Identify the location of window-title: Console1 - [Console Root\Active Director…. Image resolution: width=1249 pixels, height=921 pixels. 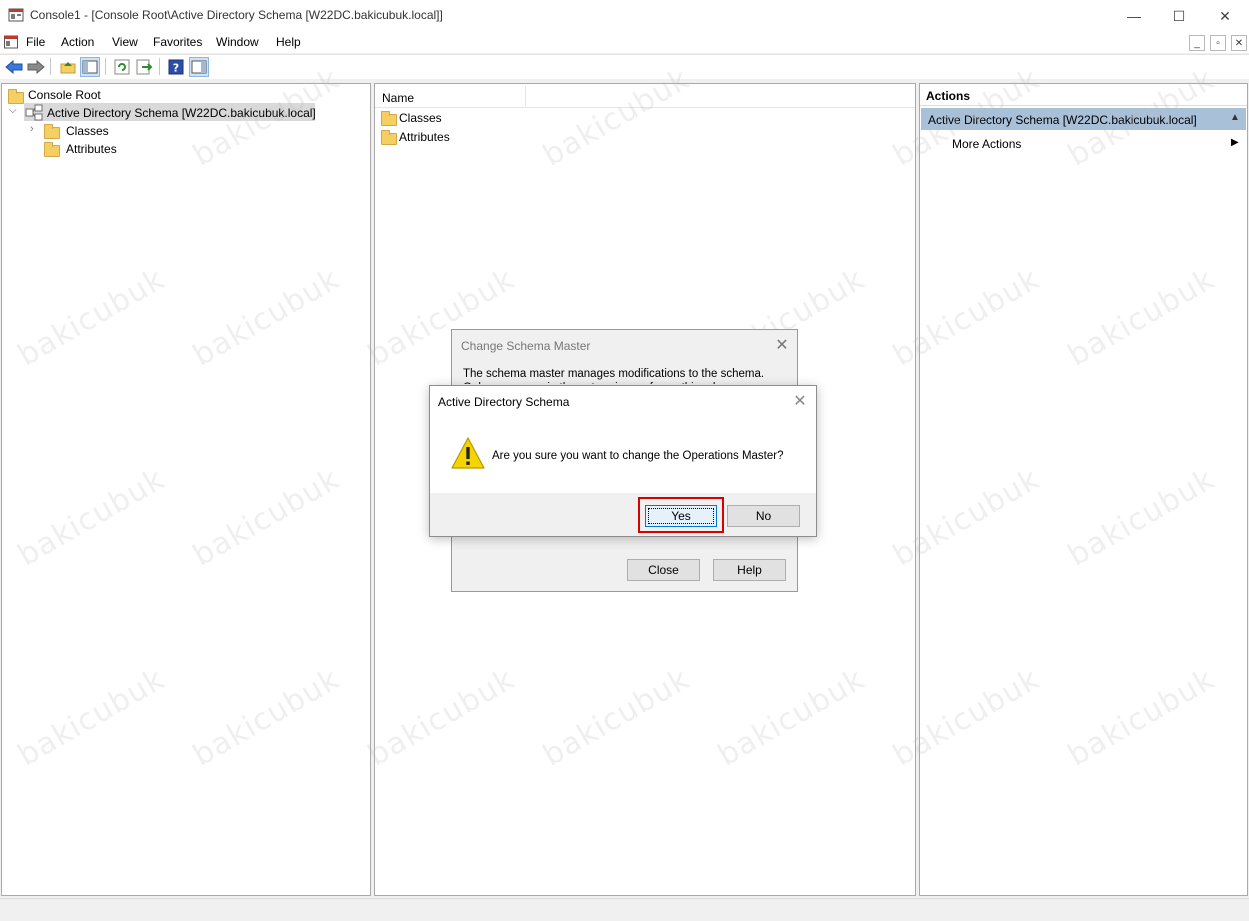
(236, 15).